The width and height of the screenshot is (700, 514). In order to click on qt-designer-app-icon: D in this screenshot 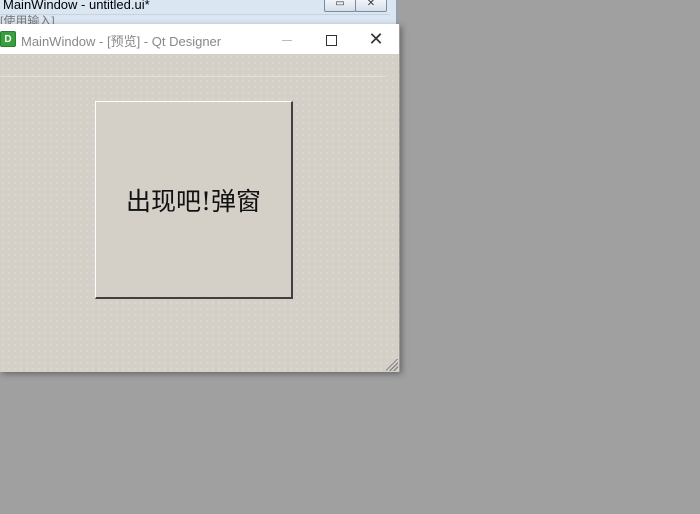, I will do `click(8, 39)`.